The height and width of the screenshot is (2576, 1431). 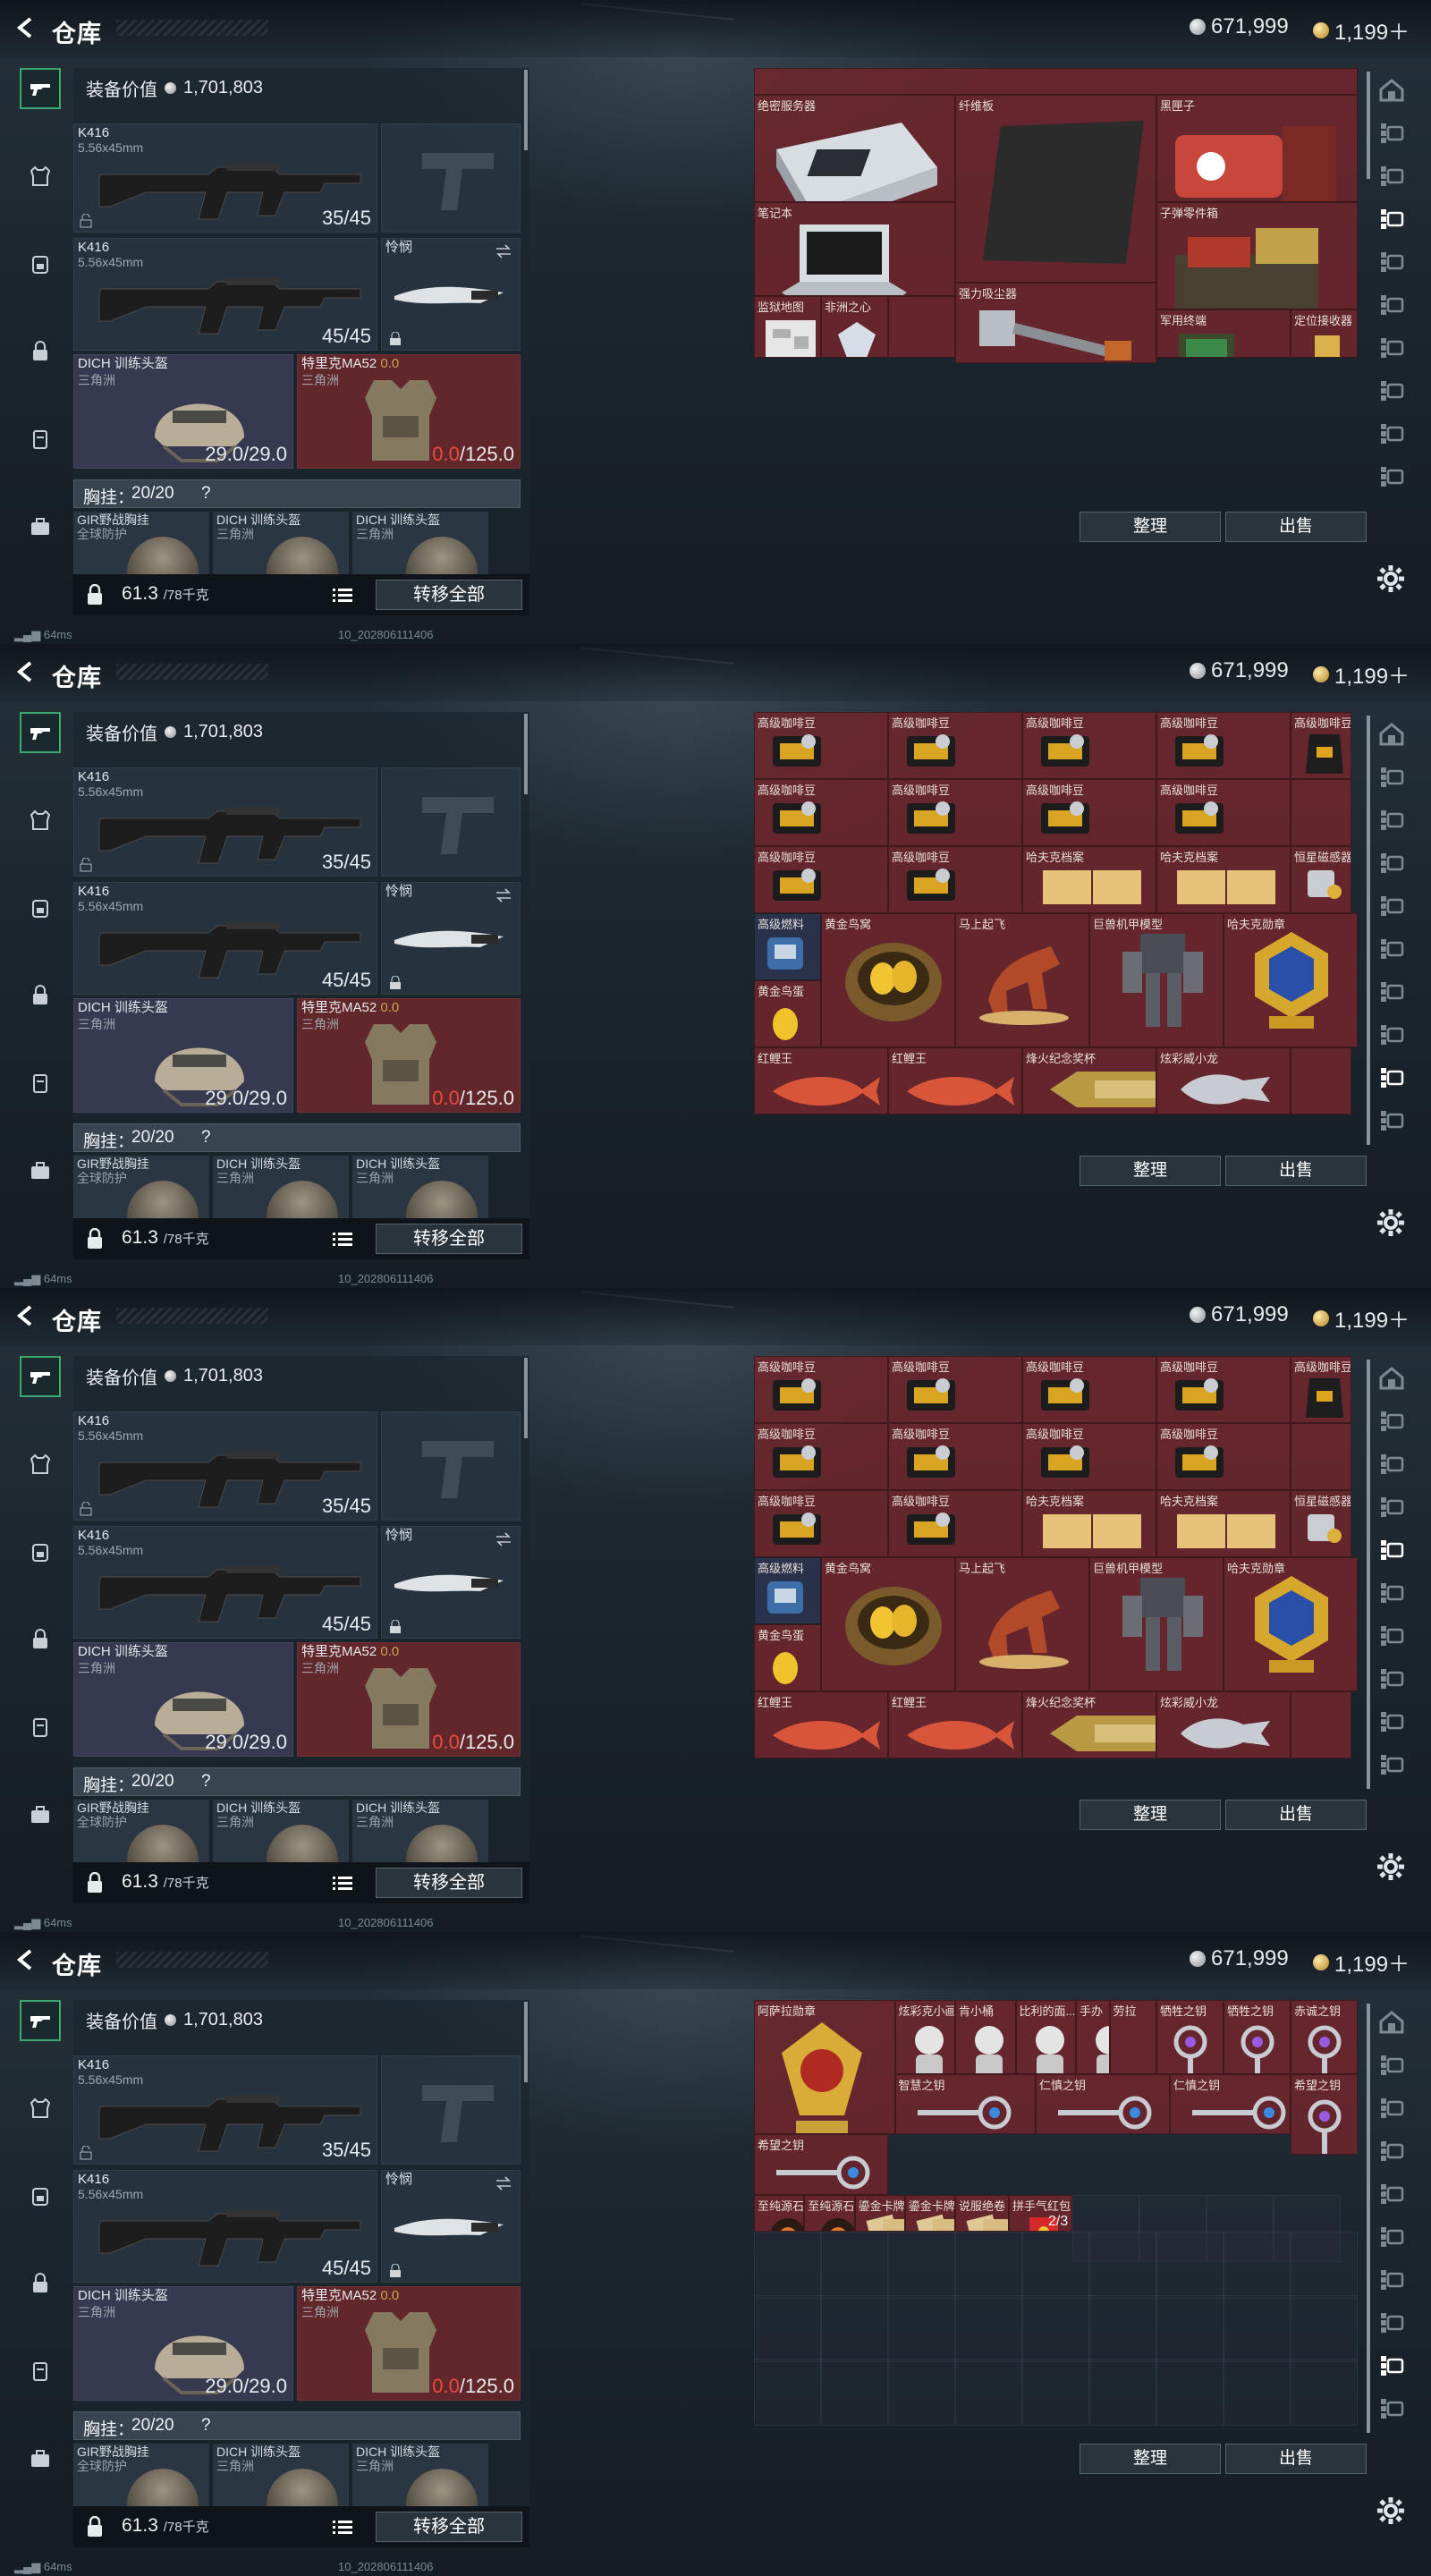 What do you see at coordinates (1056, 323) in the screenshot?
I see `storage-item: 强力吸尘器` at bounding box center [1056, 323].